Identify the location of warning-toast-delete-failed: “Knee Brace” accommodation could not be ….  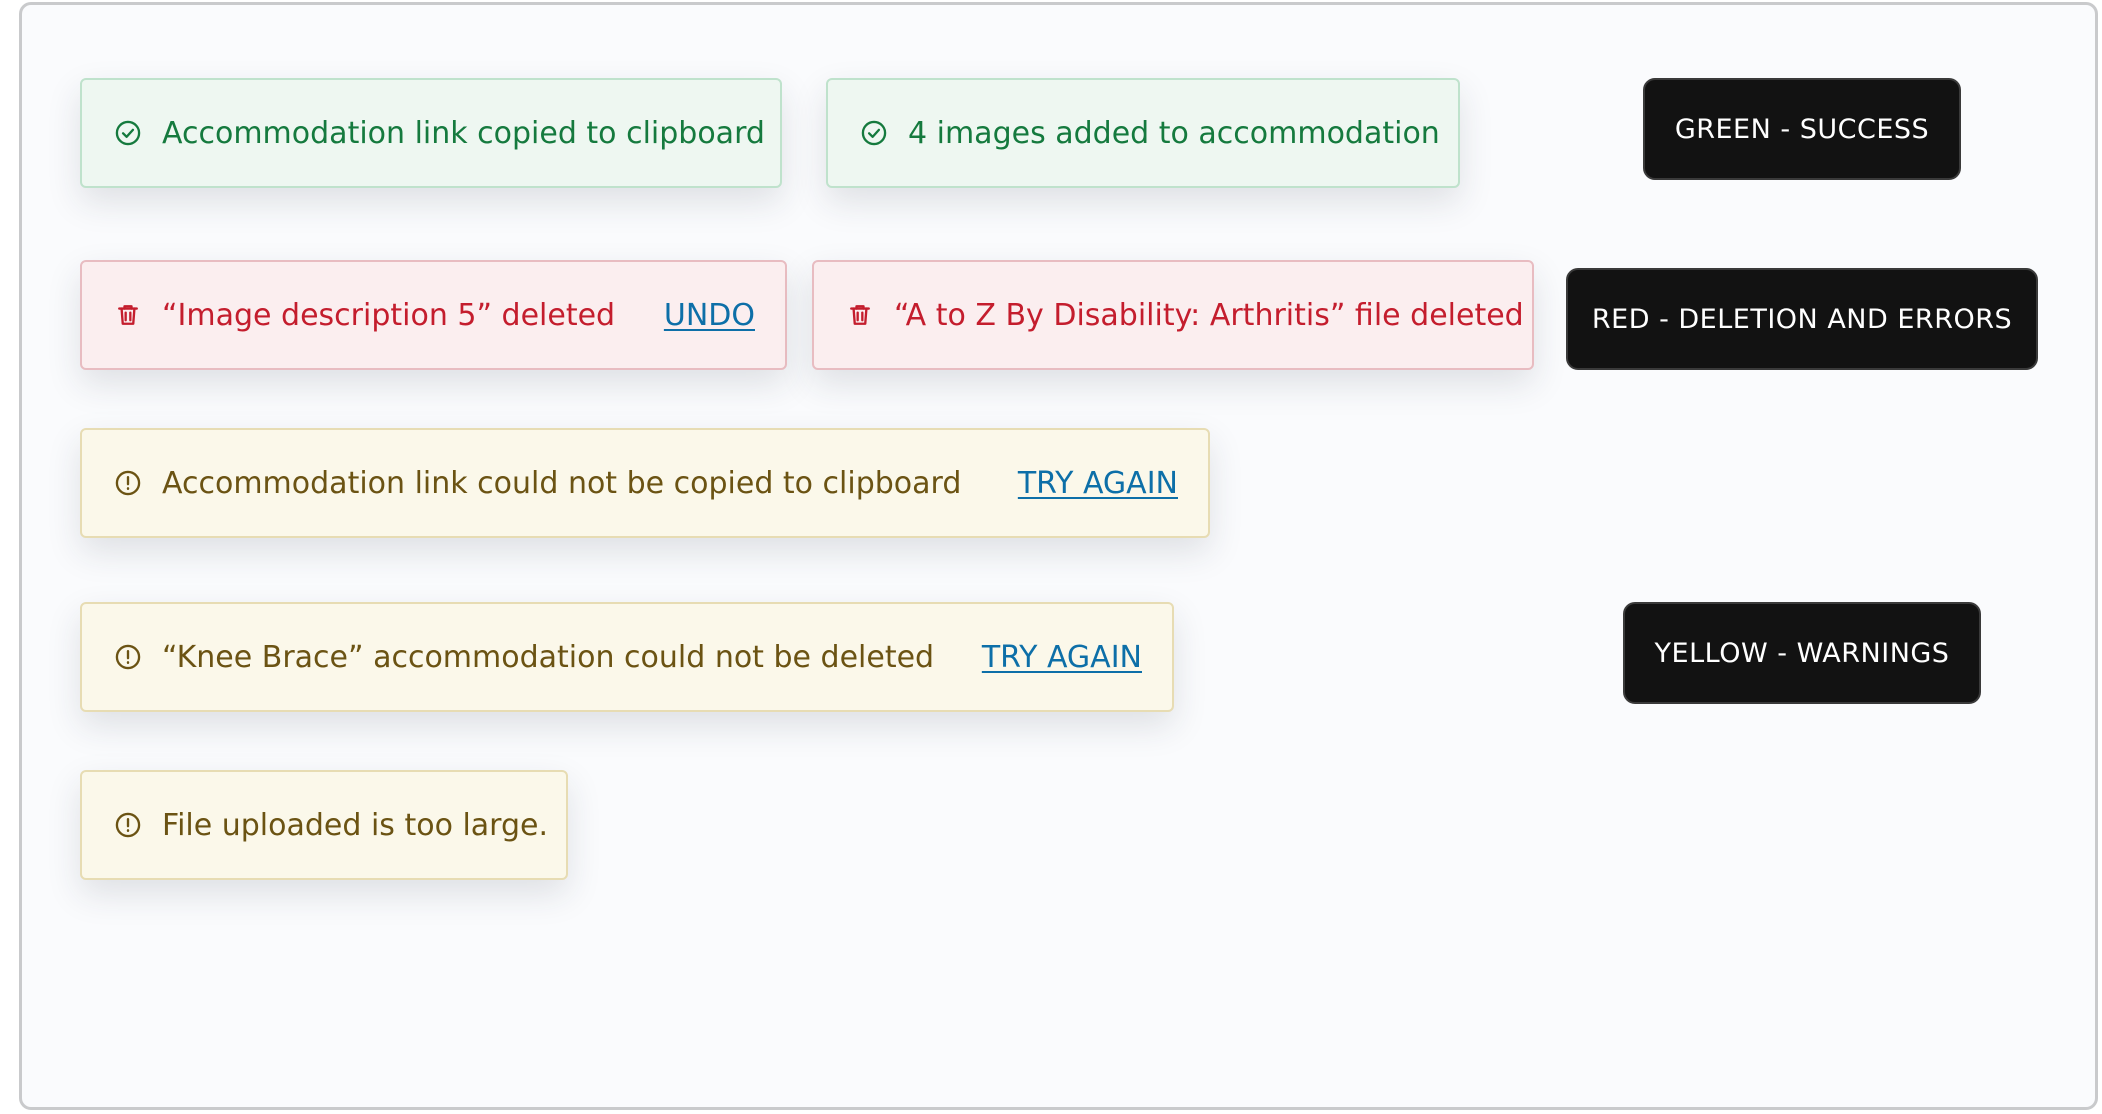
(627, 657).